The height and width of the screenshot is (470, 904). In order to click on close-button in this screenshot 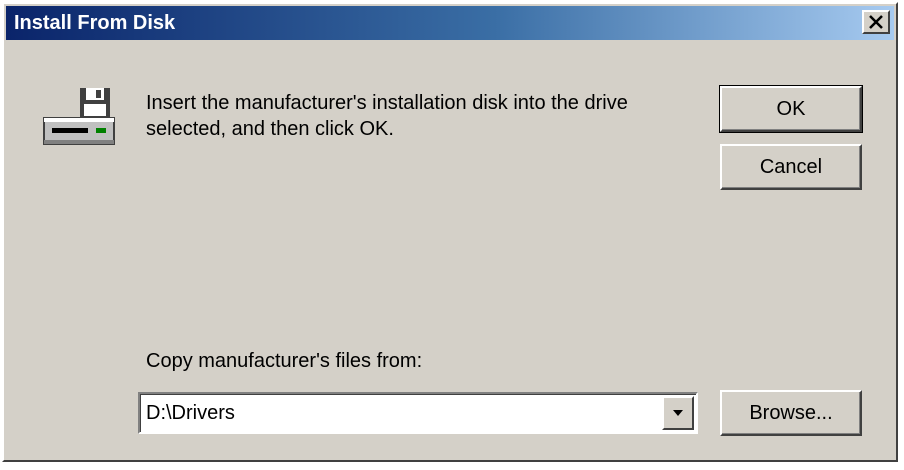, I will do `click(876, 22)`.